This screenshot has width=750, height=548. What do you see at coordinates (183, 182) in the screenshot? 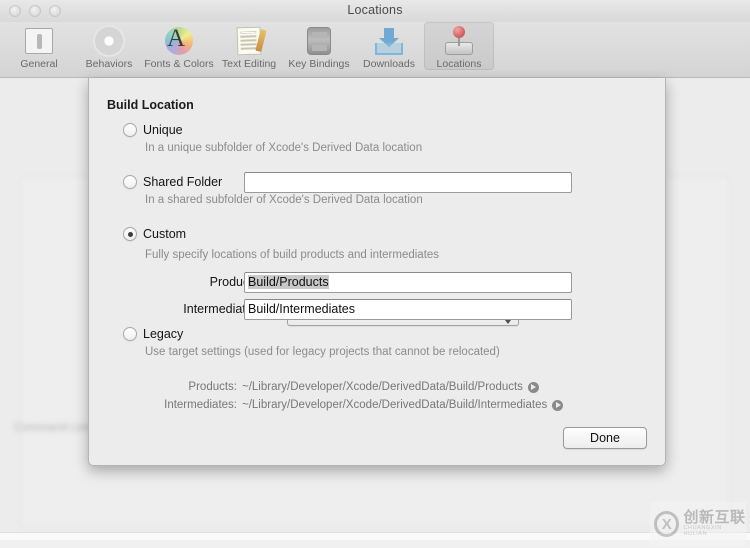
I see `radio-shared-folder-label: Shared Folder` at bounding box center [183, 182].